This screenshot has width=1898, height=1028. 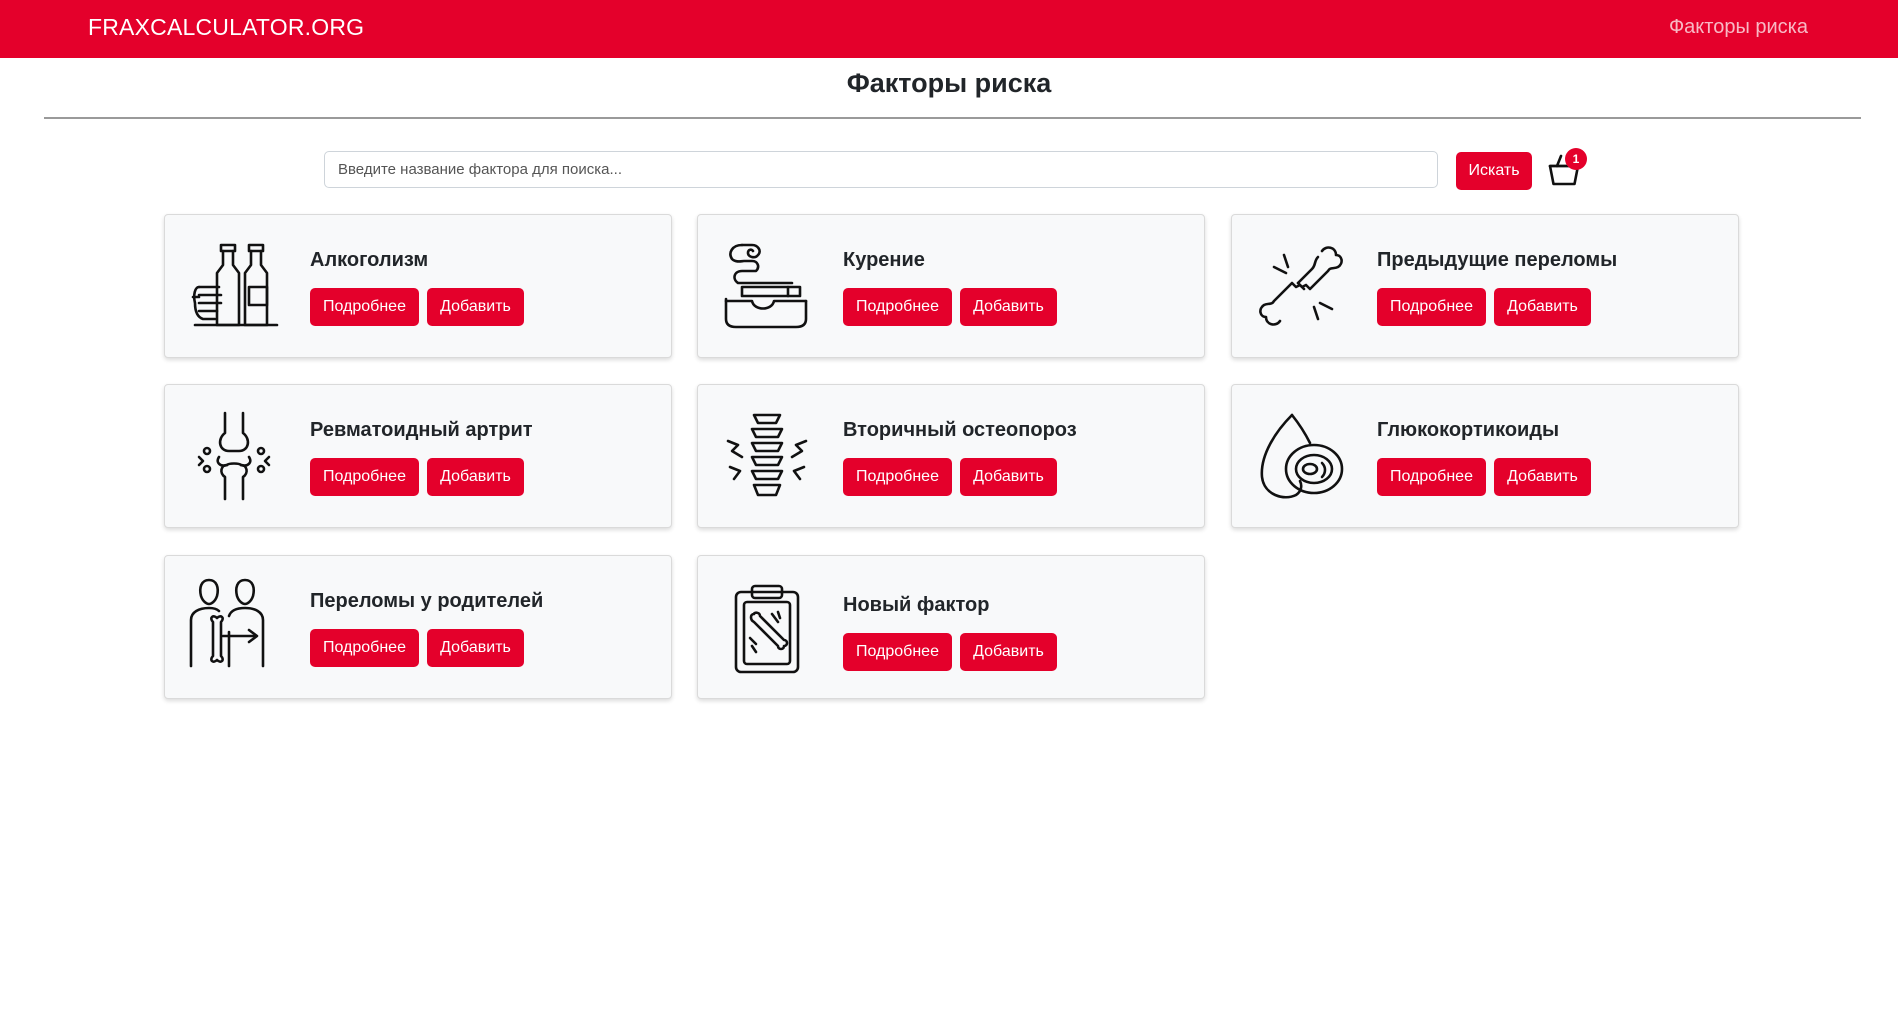 I want to click on card-title: Алкоголизм, so click(x=369, y=260).